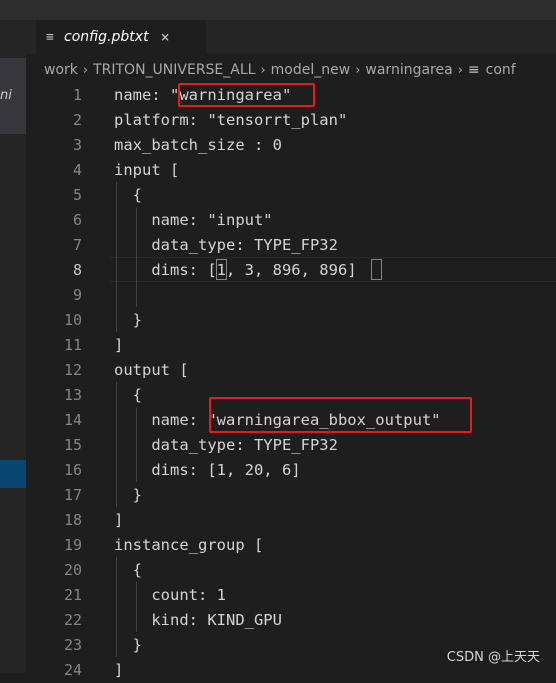 The width and height of the screenshot is (556, 683). Describe the element at coordinates (146, 170) in the screenshot. I see `code-text: input [` at that location.